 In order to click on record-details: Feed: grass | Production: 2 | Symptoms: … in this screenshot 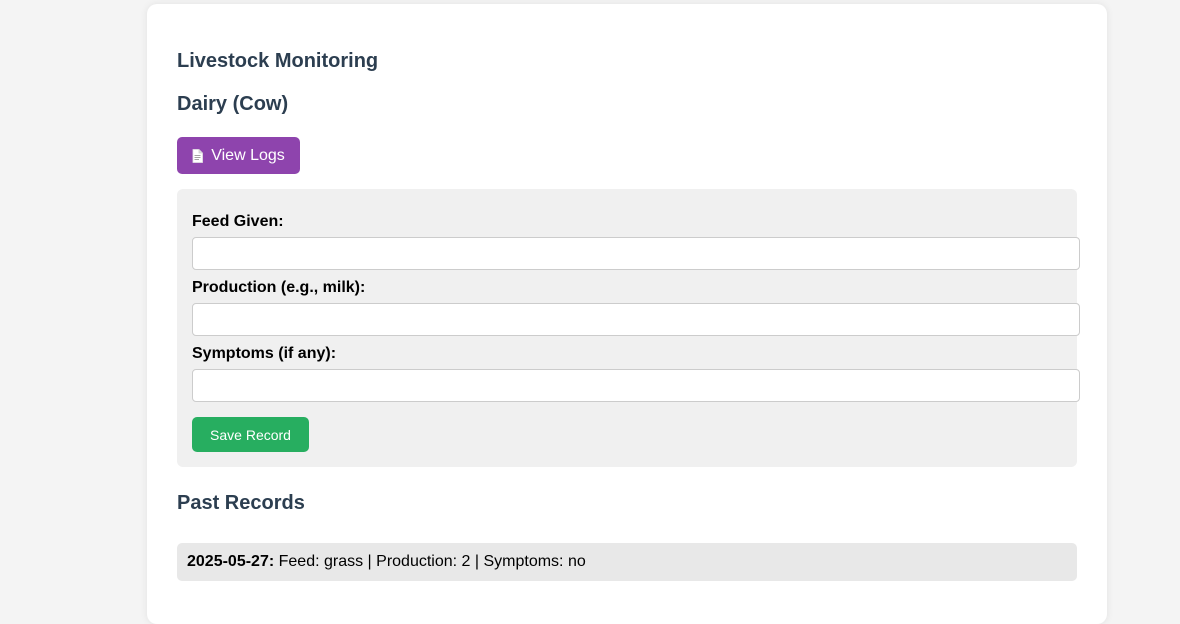, I will do `click(430, 561)`.